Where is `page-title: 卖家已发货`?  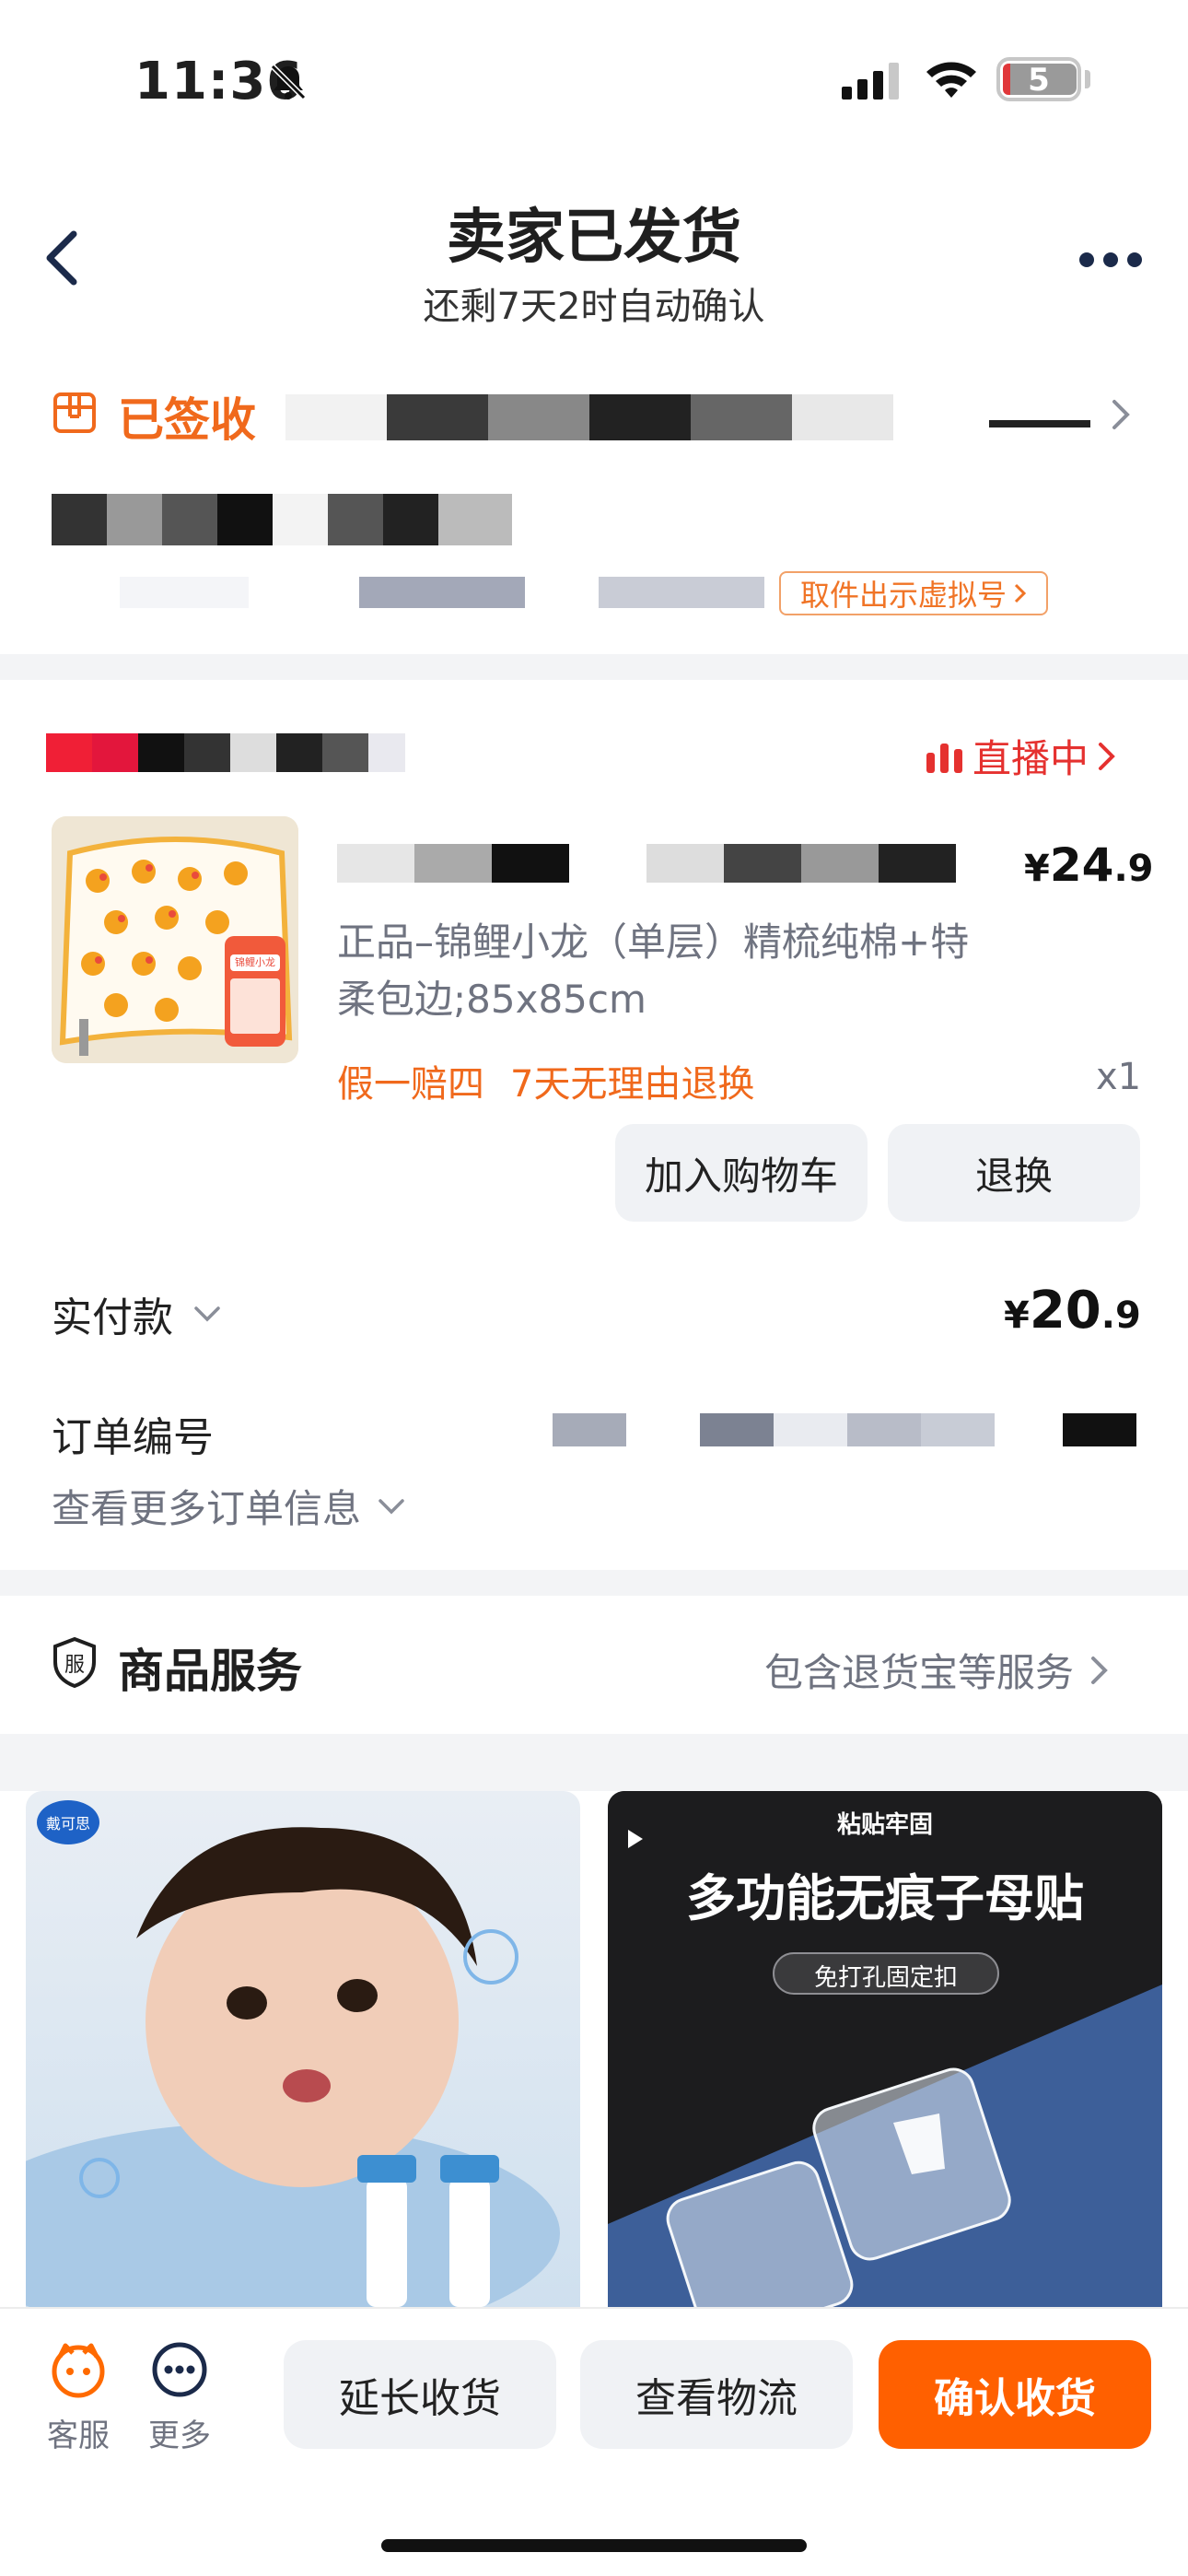 page-title: 卖家已发货 is located at coordinates (594, 238).